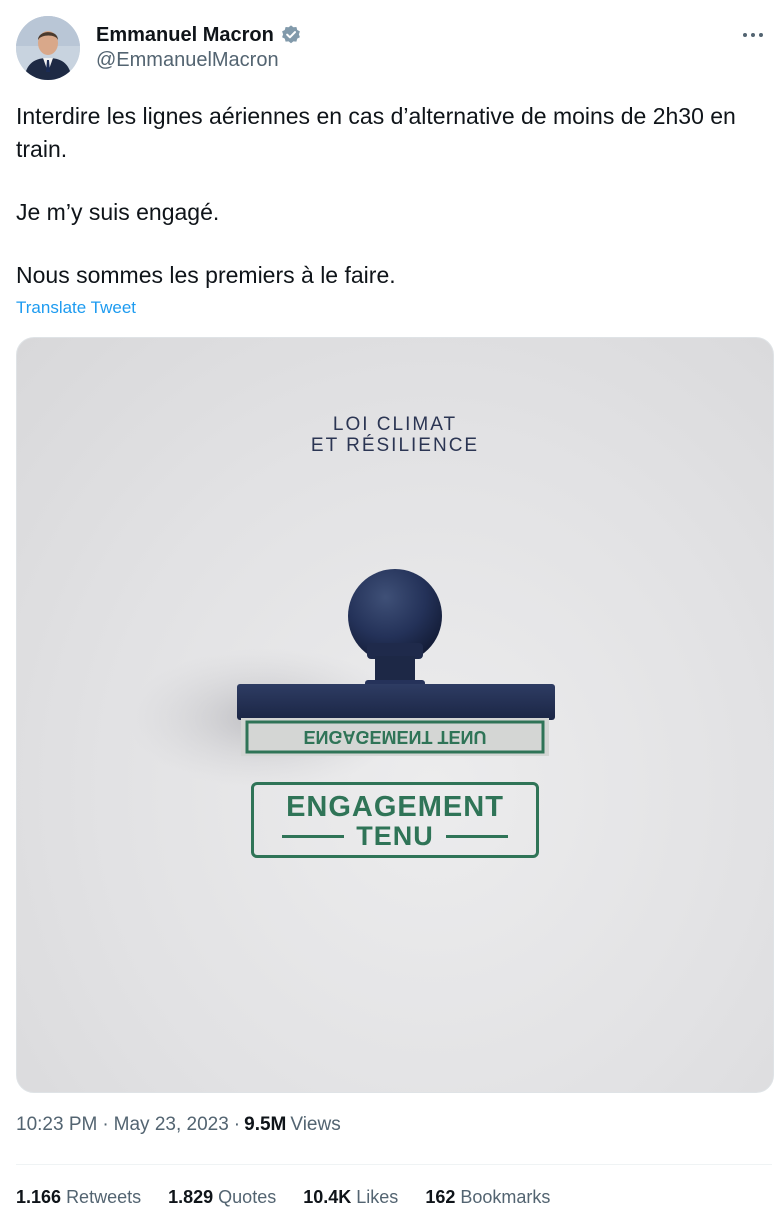 This screenshot has width=778, height=1208. Describe the element at coordinates (56, 1125) in the screenshot. I see `tweet-time: 10:23 PM` at that location.